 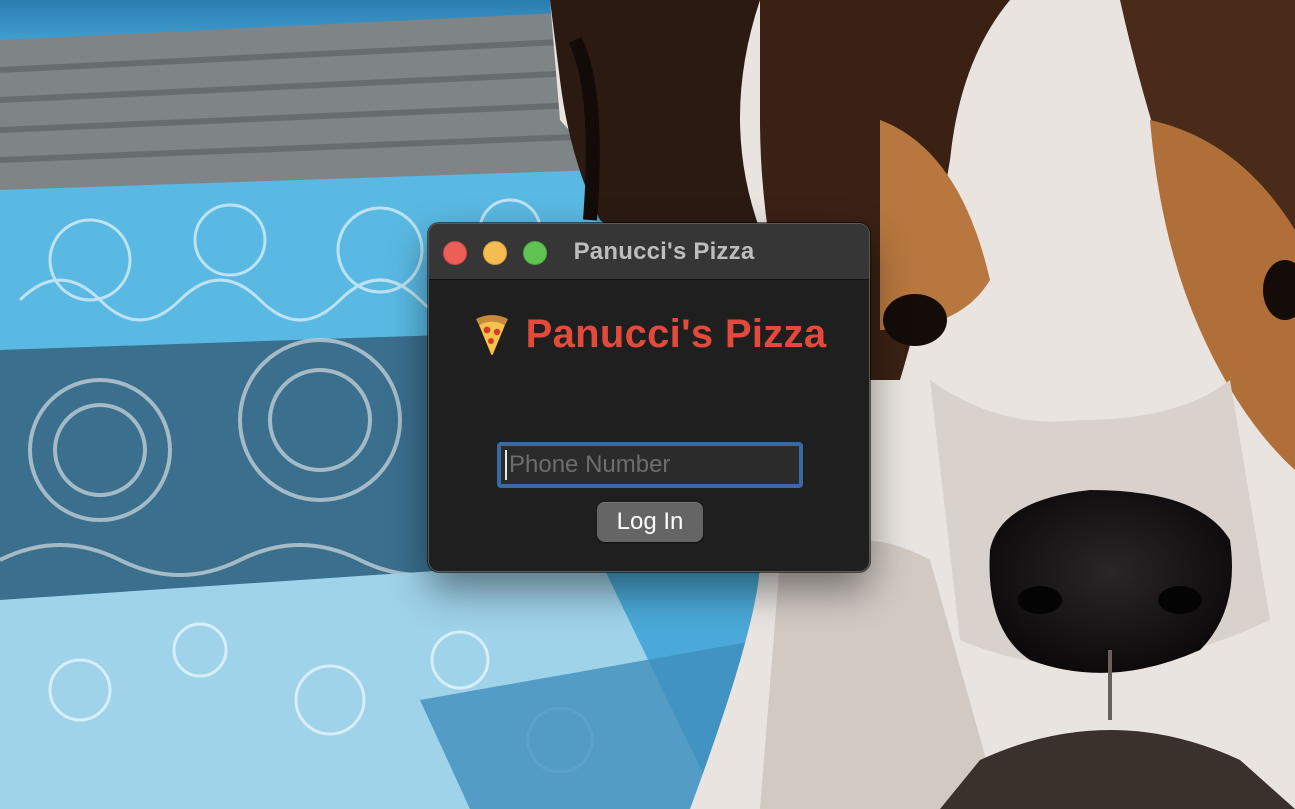 I want to click on text-cursor, so click(x=506, y=465).